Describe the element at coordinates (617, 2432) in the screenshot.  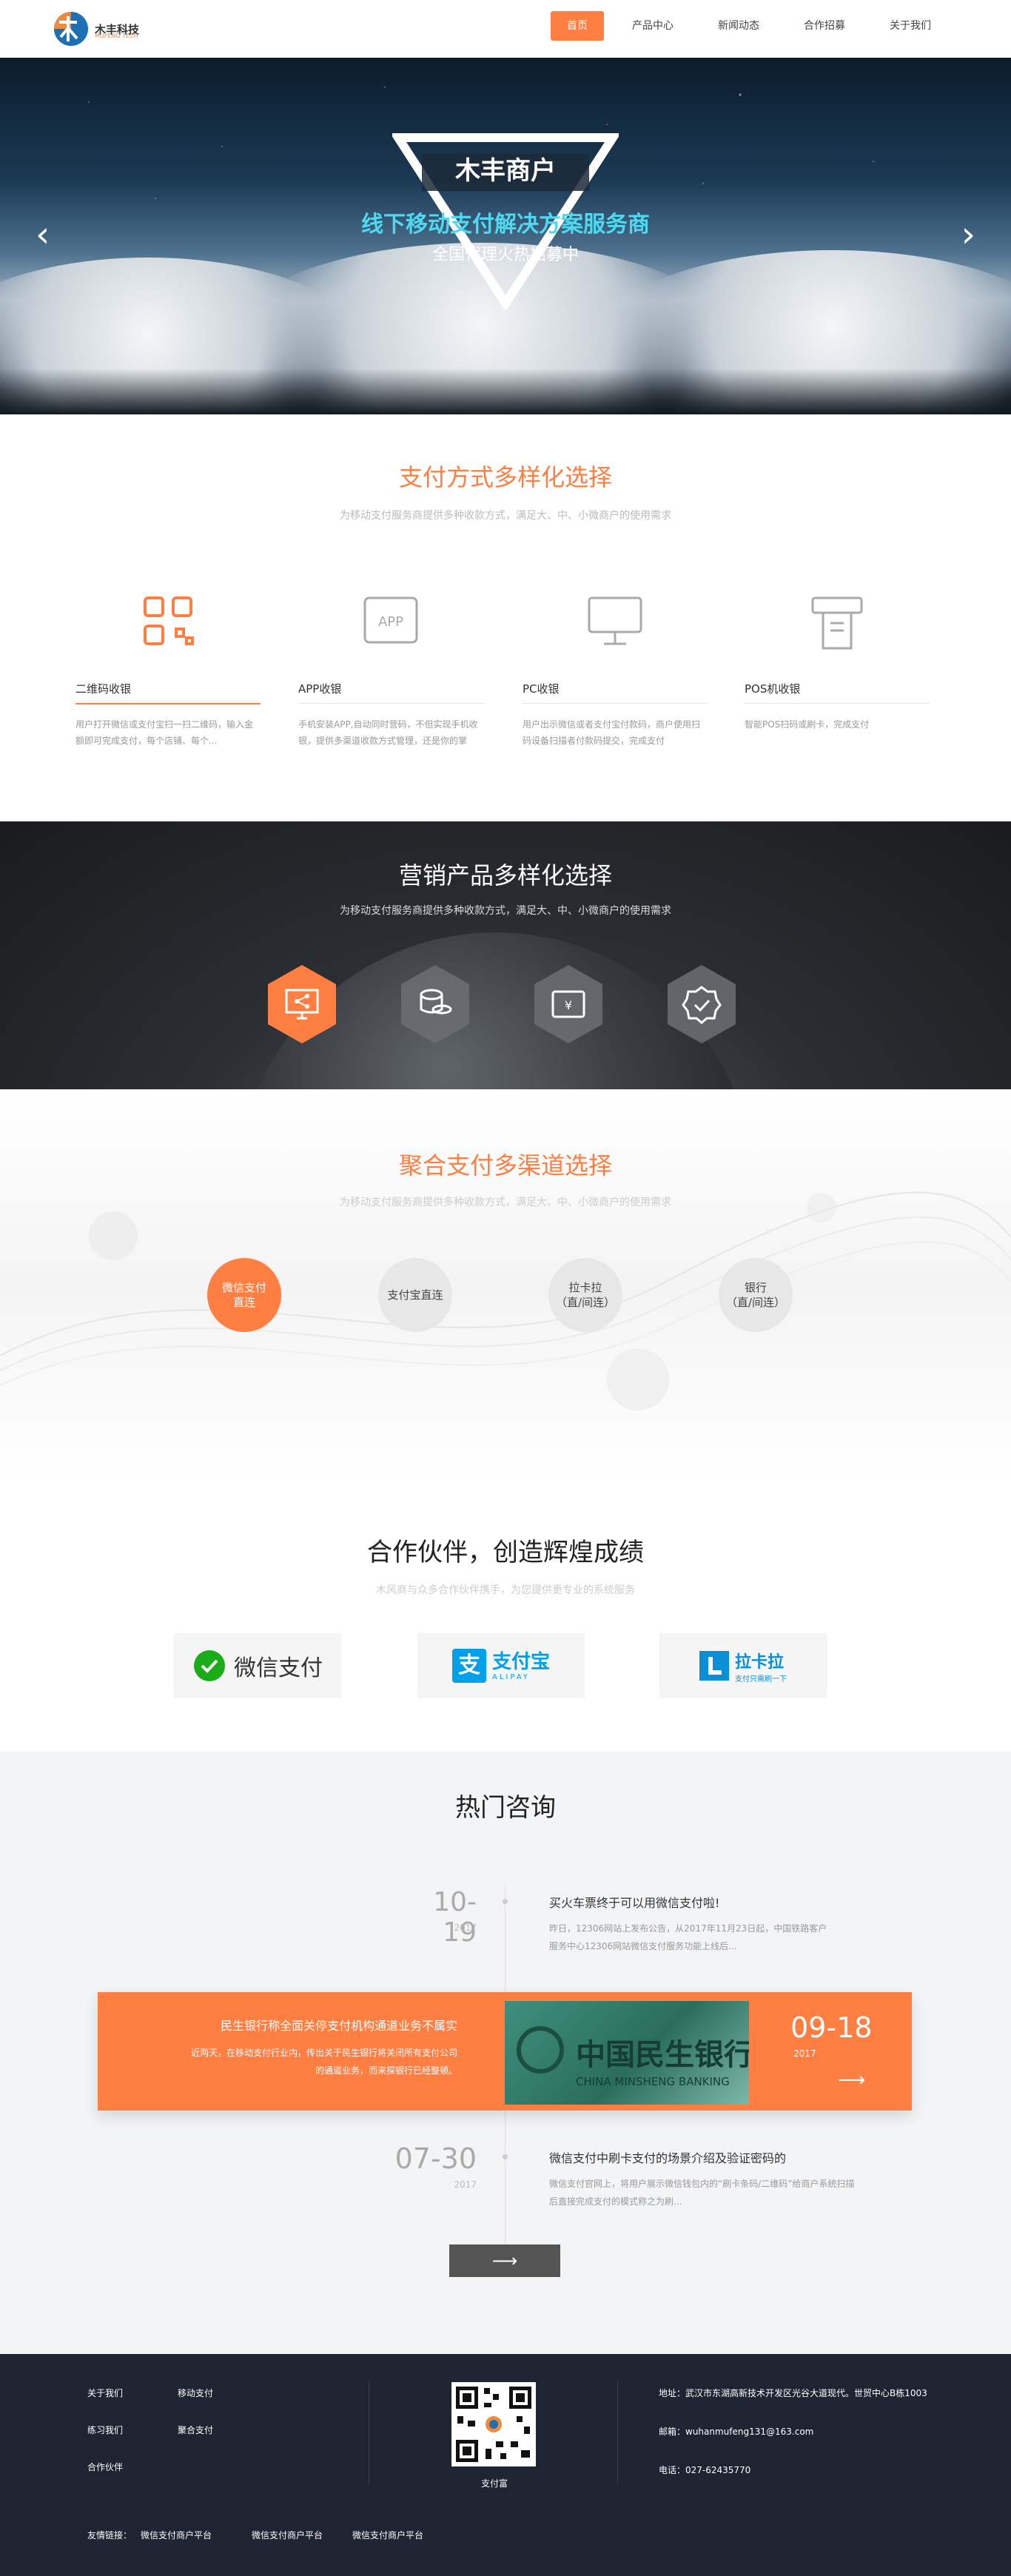
I see `footer-divider` at that location.